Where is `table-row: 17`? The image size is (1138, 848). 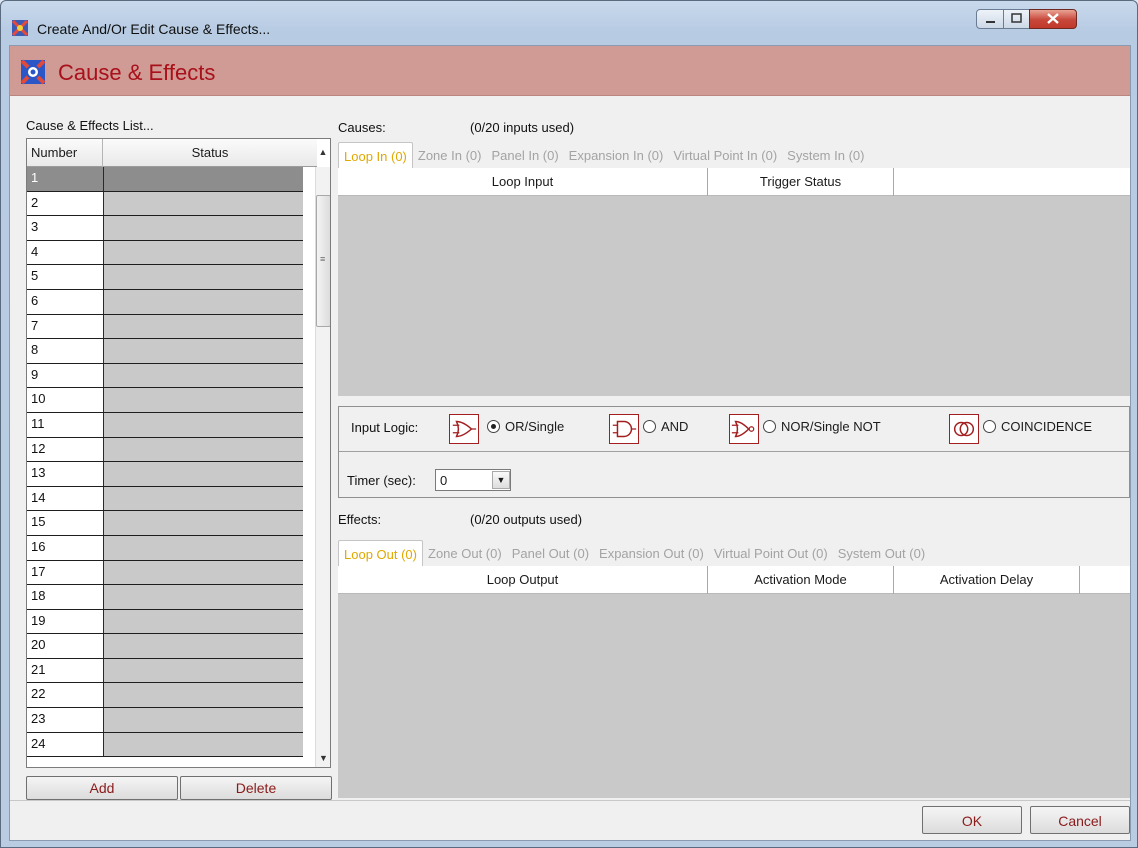
table-row: 17 is located at coordinates (165, 573).